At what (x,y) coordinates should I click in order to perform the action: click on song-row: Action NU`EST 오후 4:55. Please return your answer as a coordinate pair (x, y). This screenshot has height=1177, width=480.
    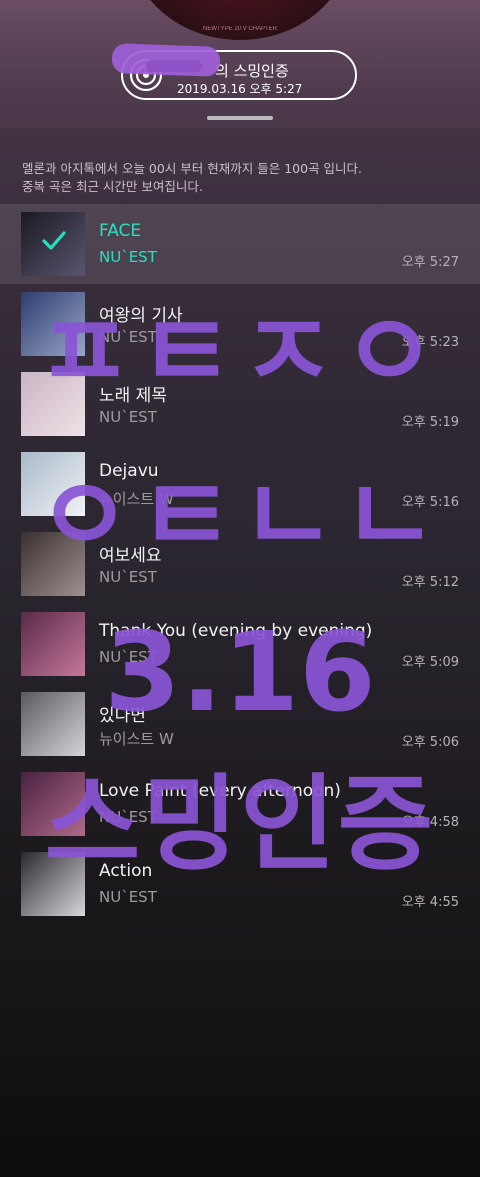
    Looking at the image, I should click on (240, 884).